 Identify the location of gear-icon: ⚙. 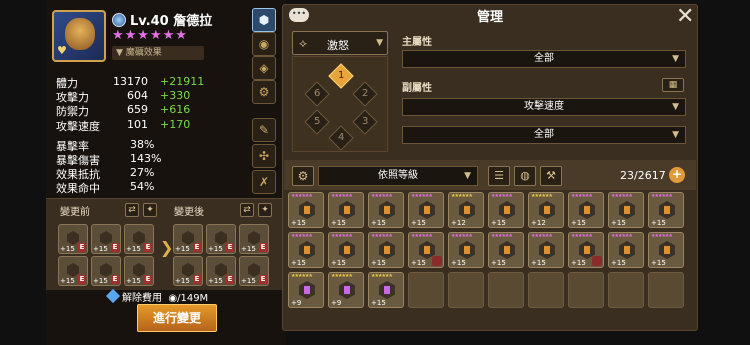
(303, 176).